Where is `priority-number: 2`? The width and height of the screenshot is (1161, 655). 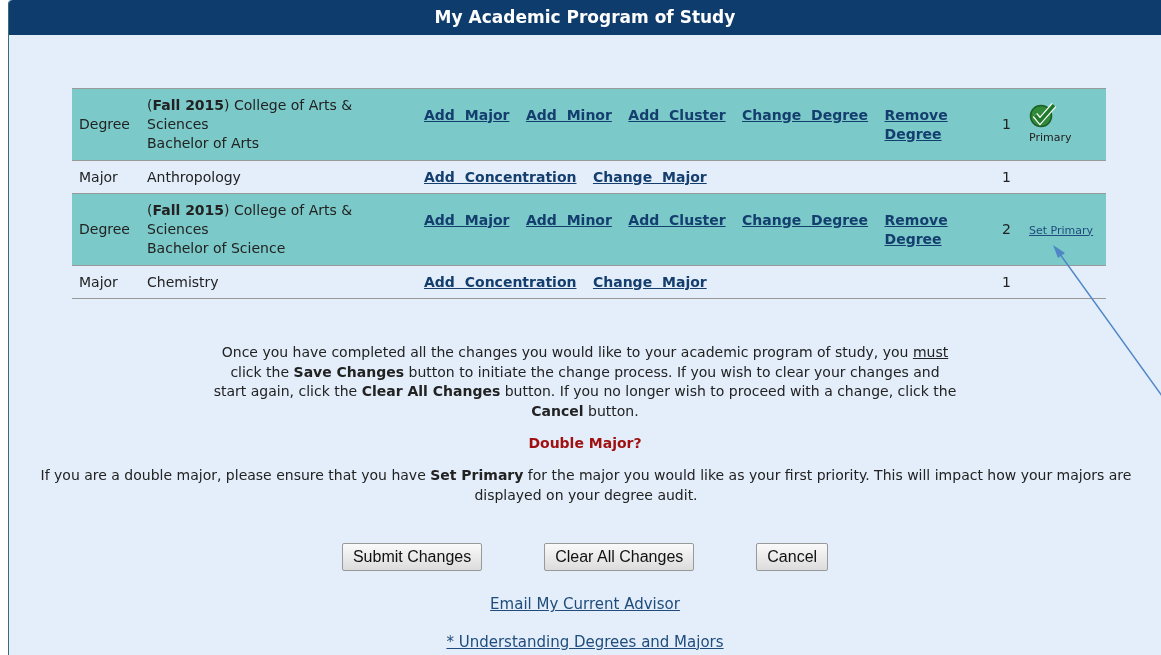 priority-number: 2 is located at coordinates (1006, 229).